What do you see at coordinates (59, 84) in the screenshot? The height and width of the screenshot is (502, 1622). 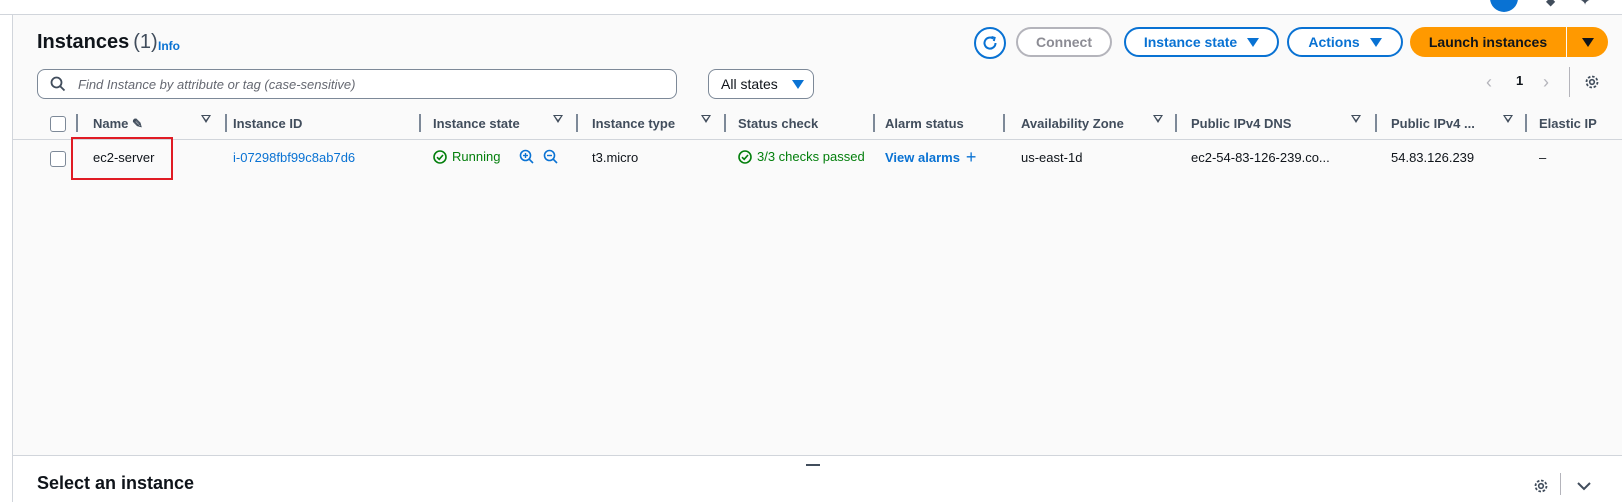 I see `search-icon` at bounding box center [59, 84].